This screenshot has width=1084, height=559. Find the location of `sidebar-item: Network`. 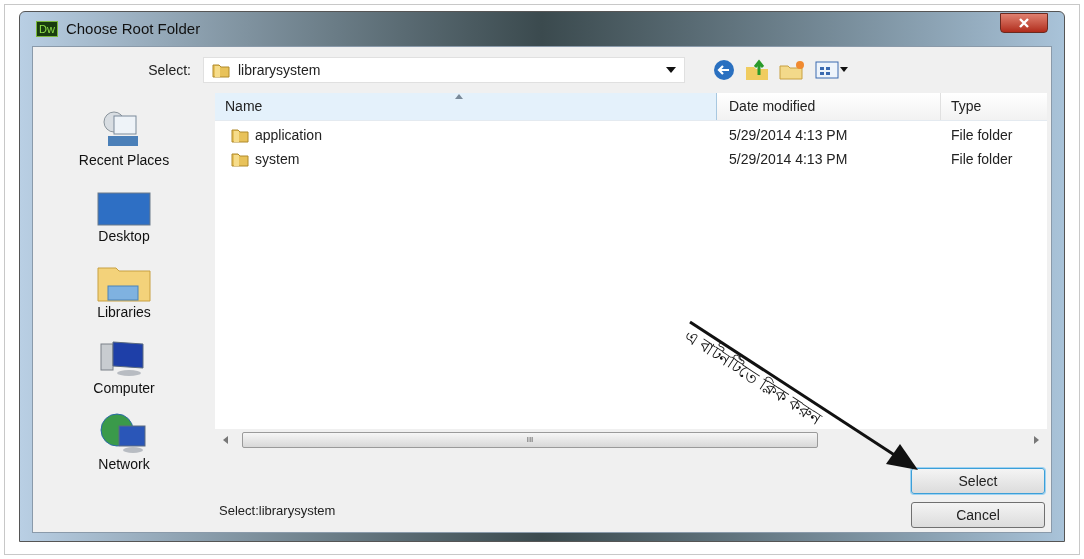

sidebar-item: Network is located at coordinates (124, 440).